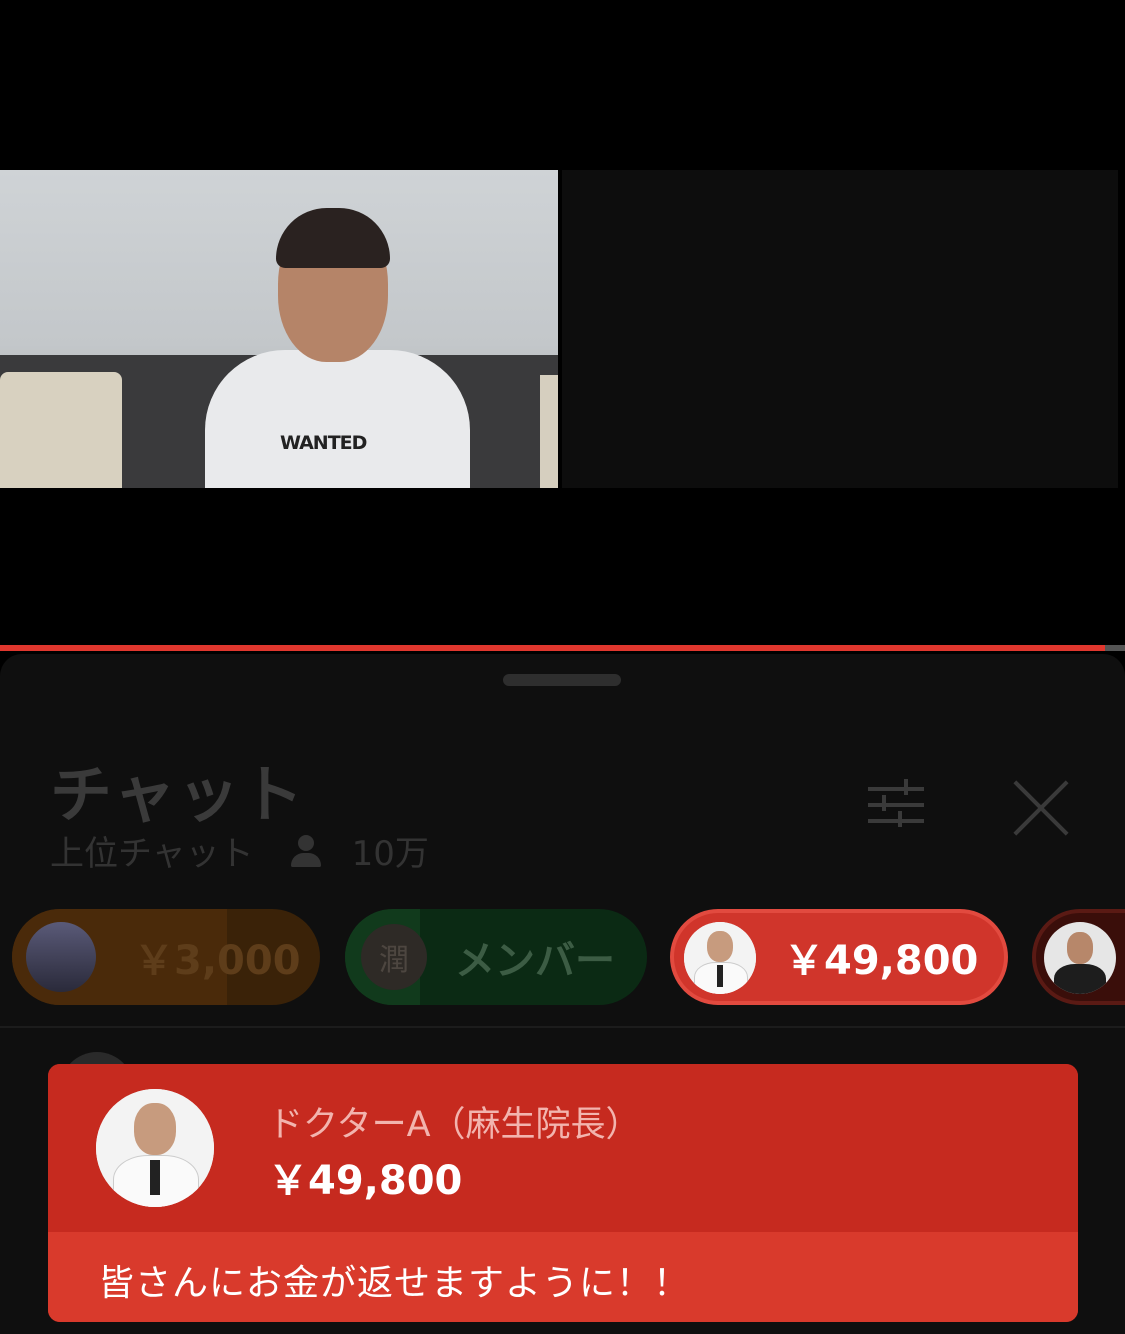  I want to click on avatar: 潤, so click(394, 957).